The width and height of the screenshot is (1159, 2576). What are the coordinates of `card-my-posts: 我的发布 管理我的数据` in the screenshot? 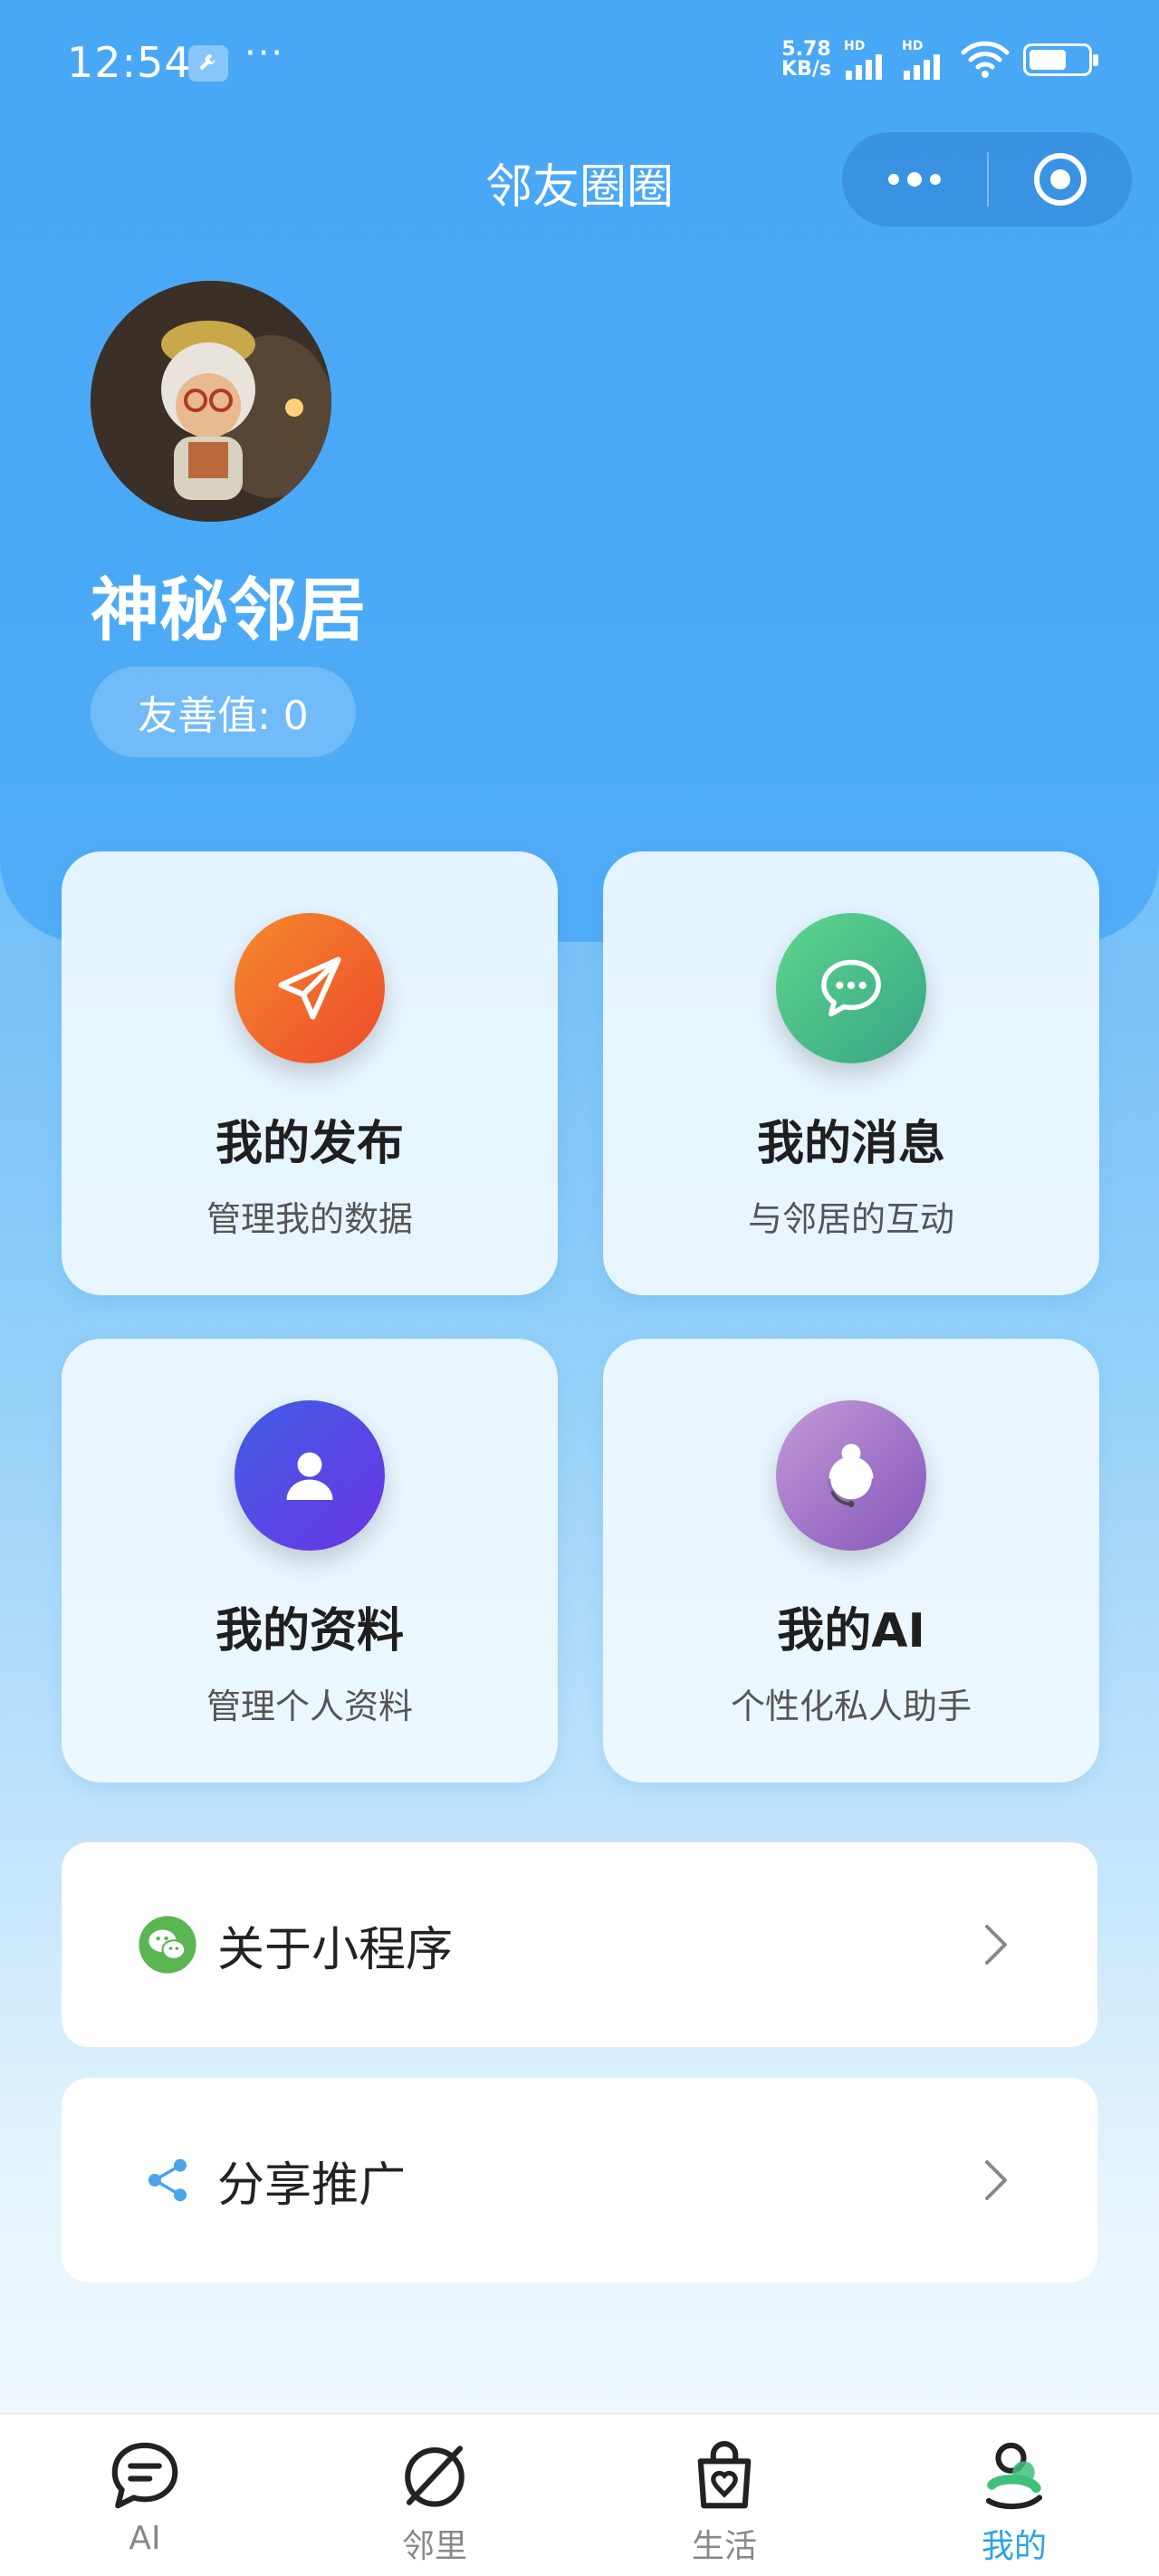 It's located at (310, 1073).